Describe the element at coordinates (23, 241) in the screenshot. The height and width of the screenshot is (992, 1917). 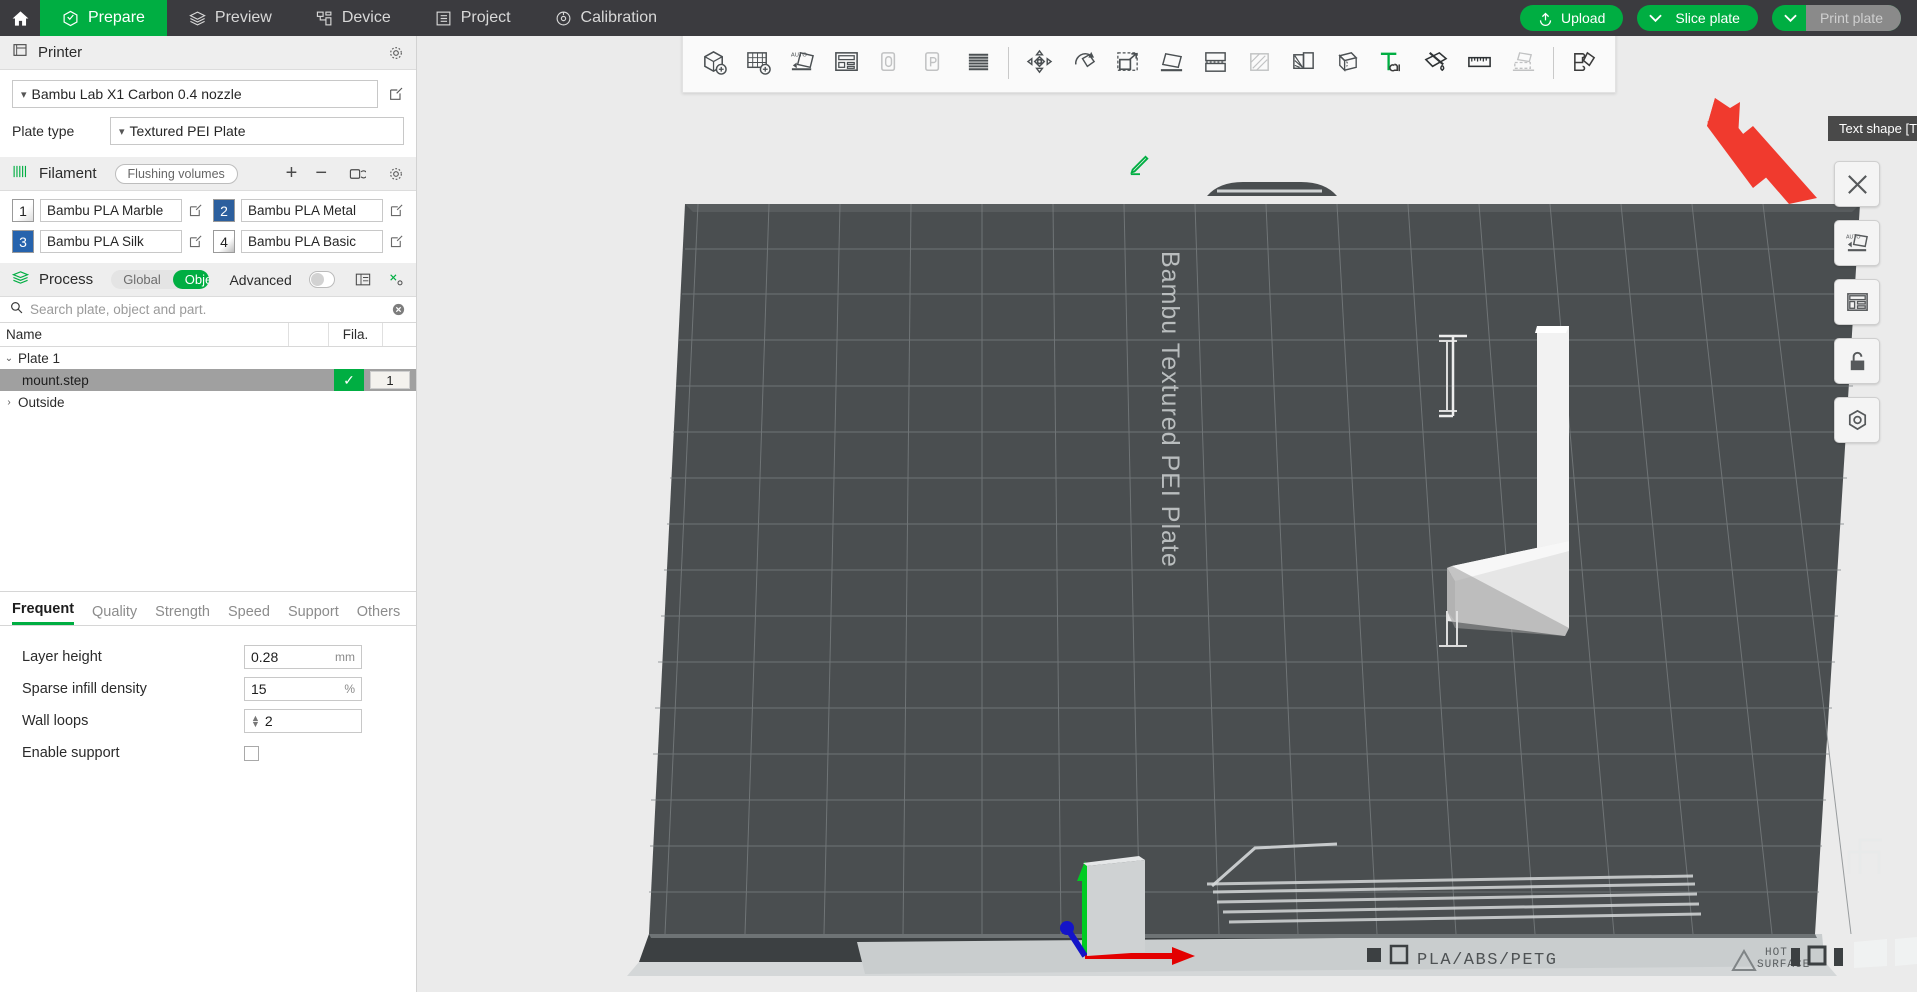
I see `filament-color-swatch-3: 3` at that location.